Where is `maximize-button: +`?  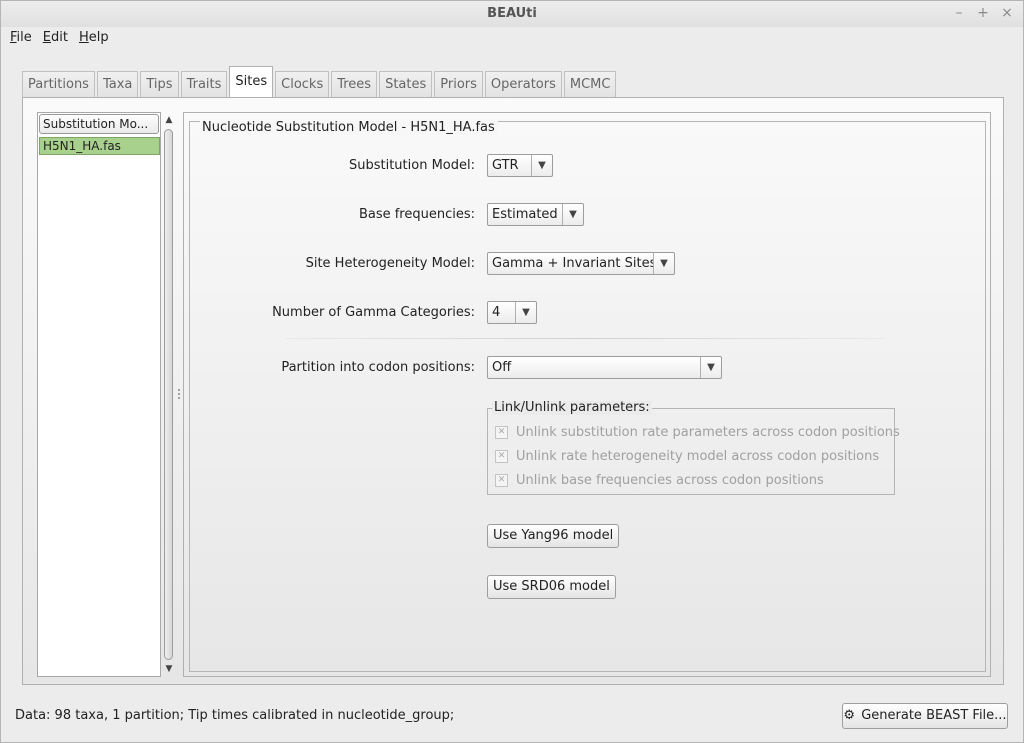
maximize-button: + is located at coordinates (983, 13).